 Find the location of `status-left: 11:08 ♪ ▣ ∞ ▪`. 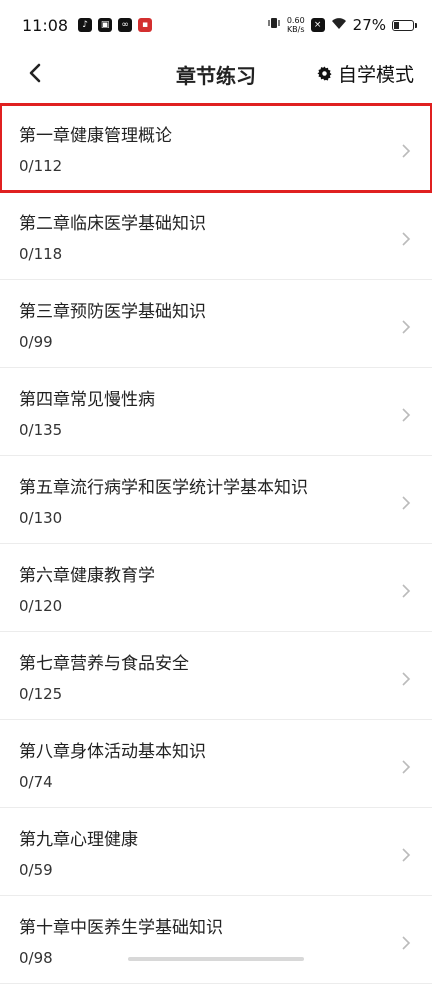

status-left: 11:08 ♪ ▣ ∞ ▪ is located at coordinates (87, 25).